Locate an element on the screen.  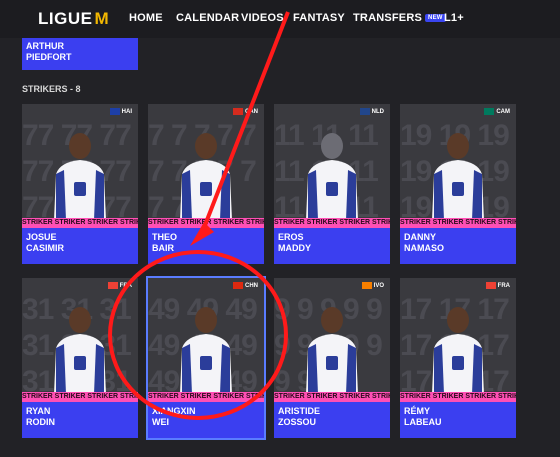
nav-videos: VIDEOS is located at coordinates (262, 18).